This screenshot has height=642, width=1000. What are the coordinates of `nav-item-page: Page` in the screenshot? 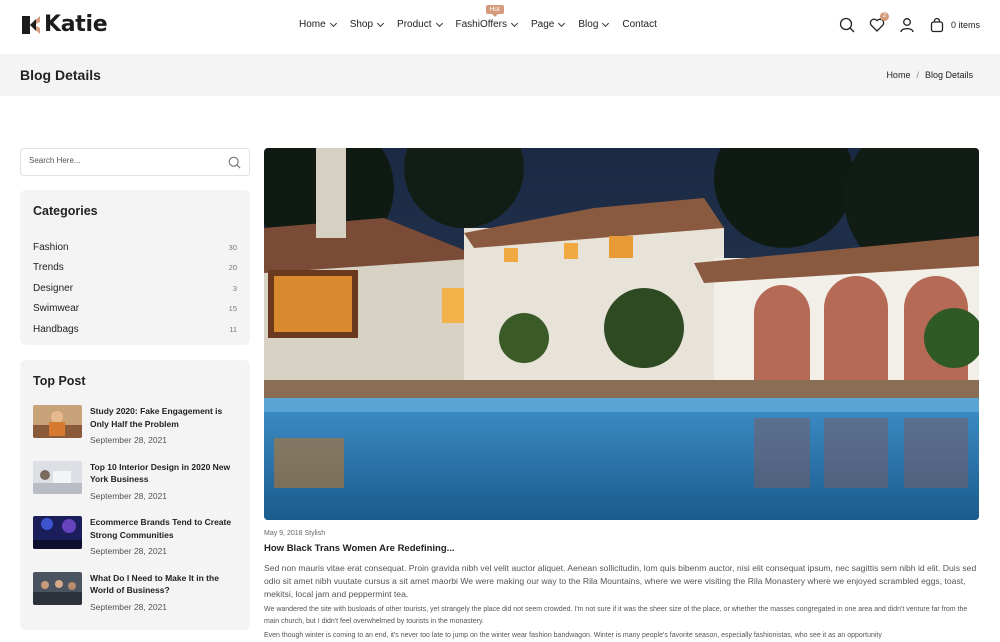 It's located at (548, 24).